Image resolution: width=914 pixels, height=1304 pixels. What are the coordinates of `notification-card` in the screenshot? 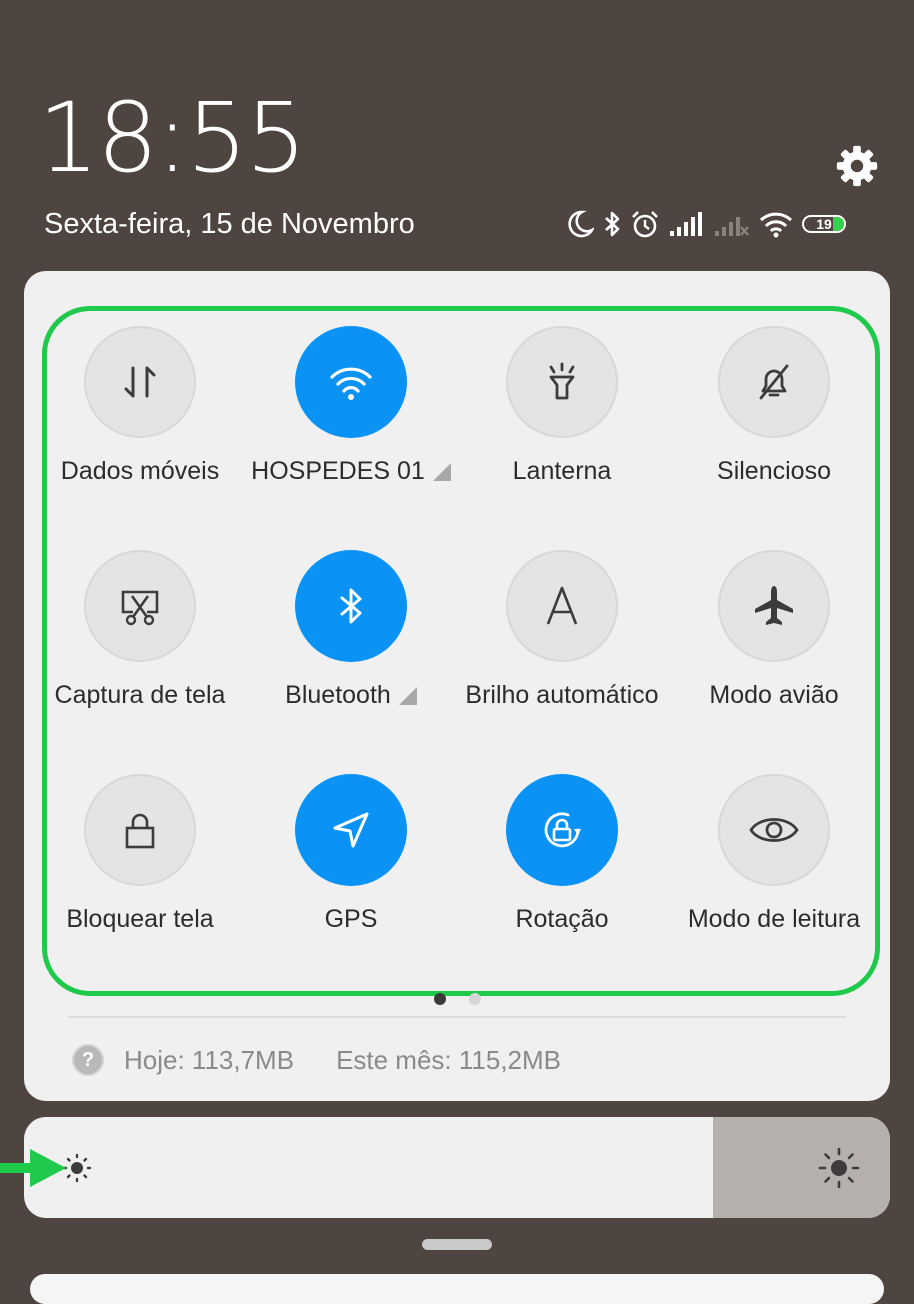 It's located at (457, 1289).